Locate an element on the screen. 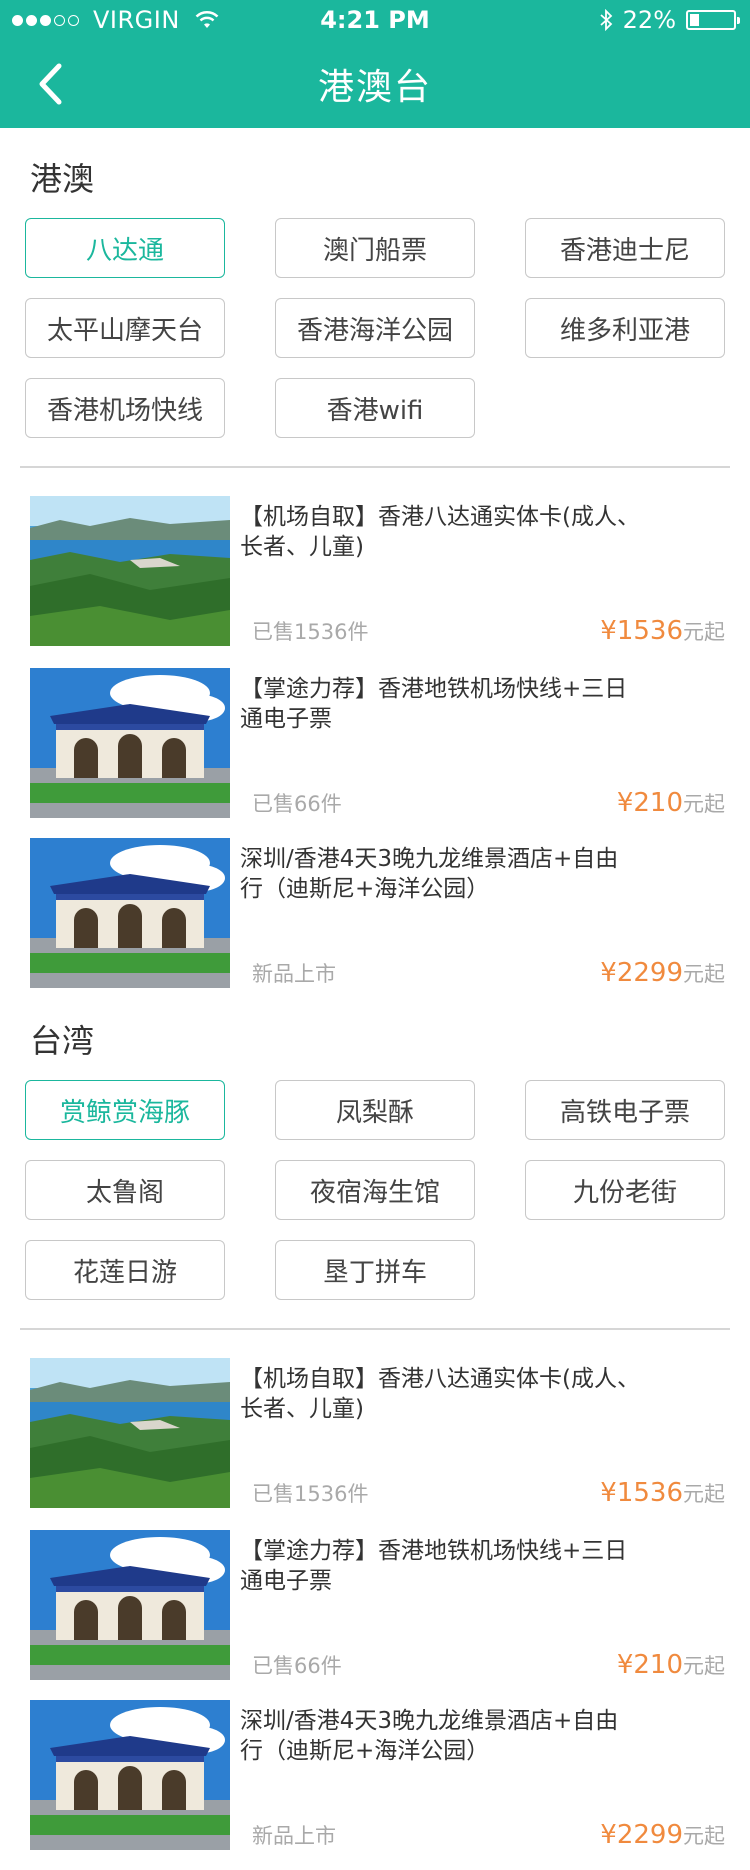 This screenshot has height=1870, width=750. battery-icon is located at coordinates (713, 20).